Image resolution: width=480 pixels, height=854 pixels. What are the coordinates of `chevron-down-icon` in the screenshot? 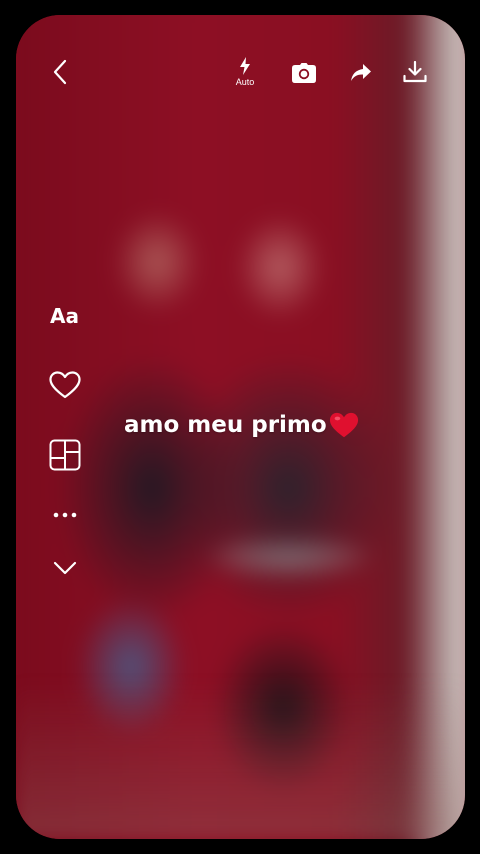 It's located at (65, 568).